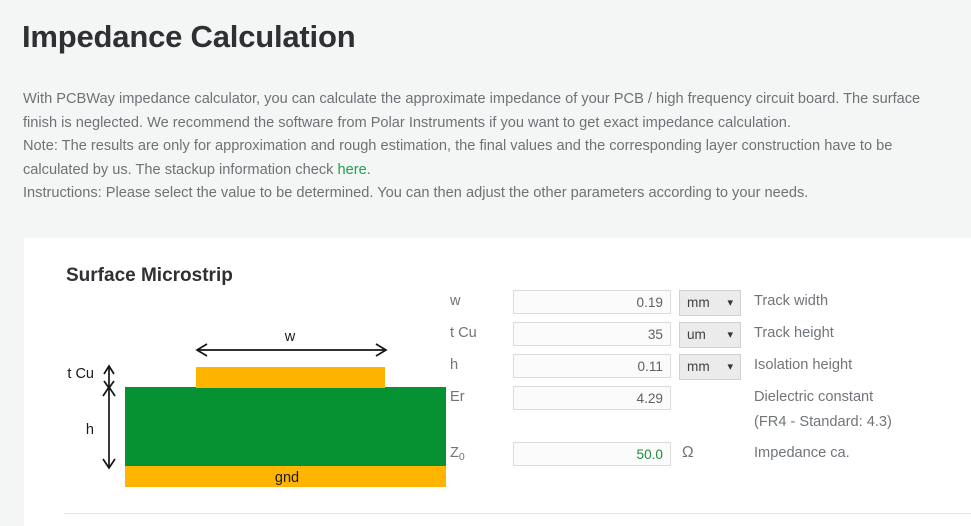 The image size is (971, 526). Describe the element at coordinates (470, 454) in the screenshot. I see `label-z0: Z0` at that location.